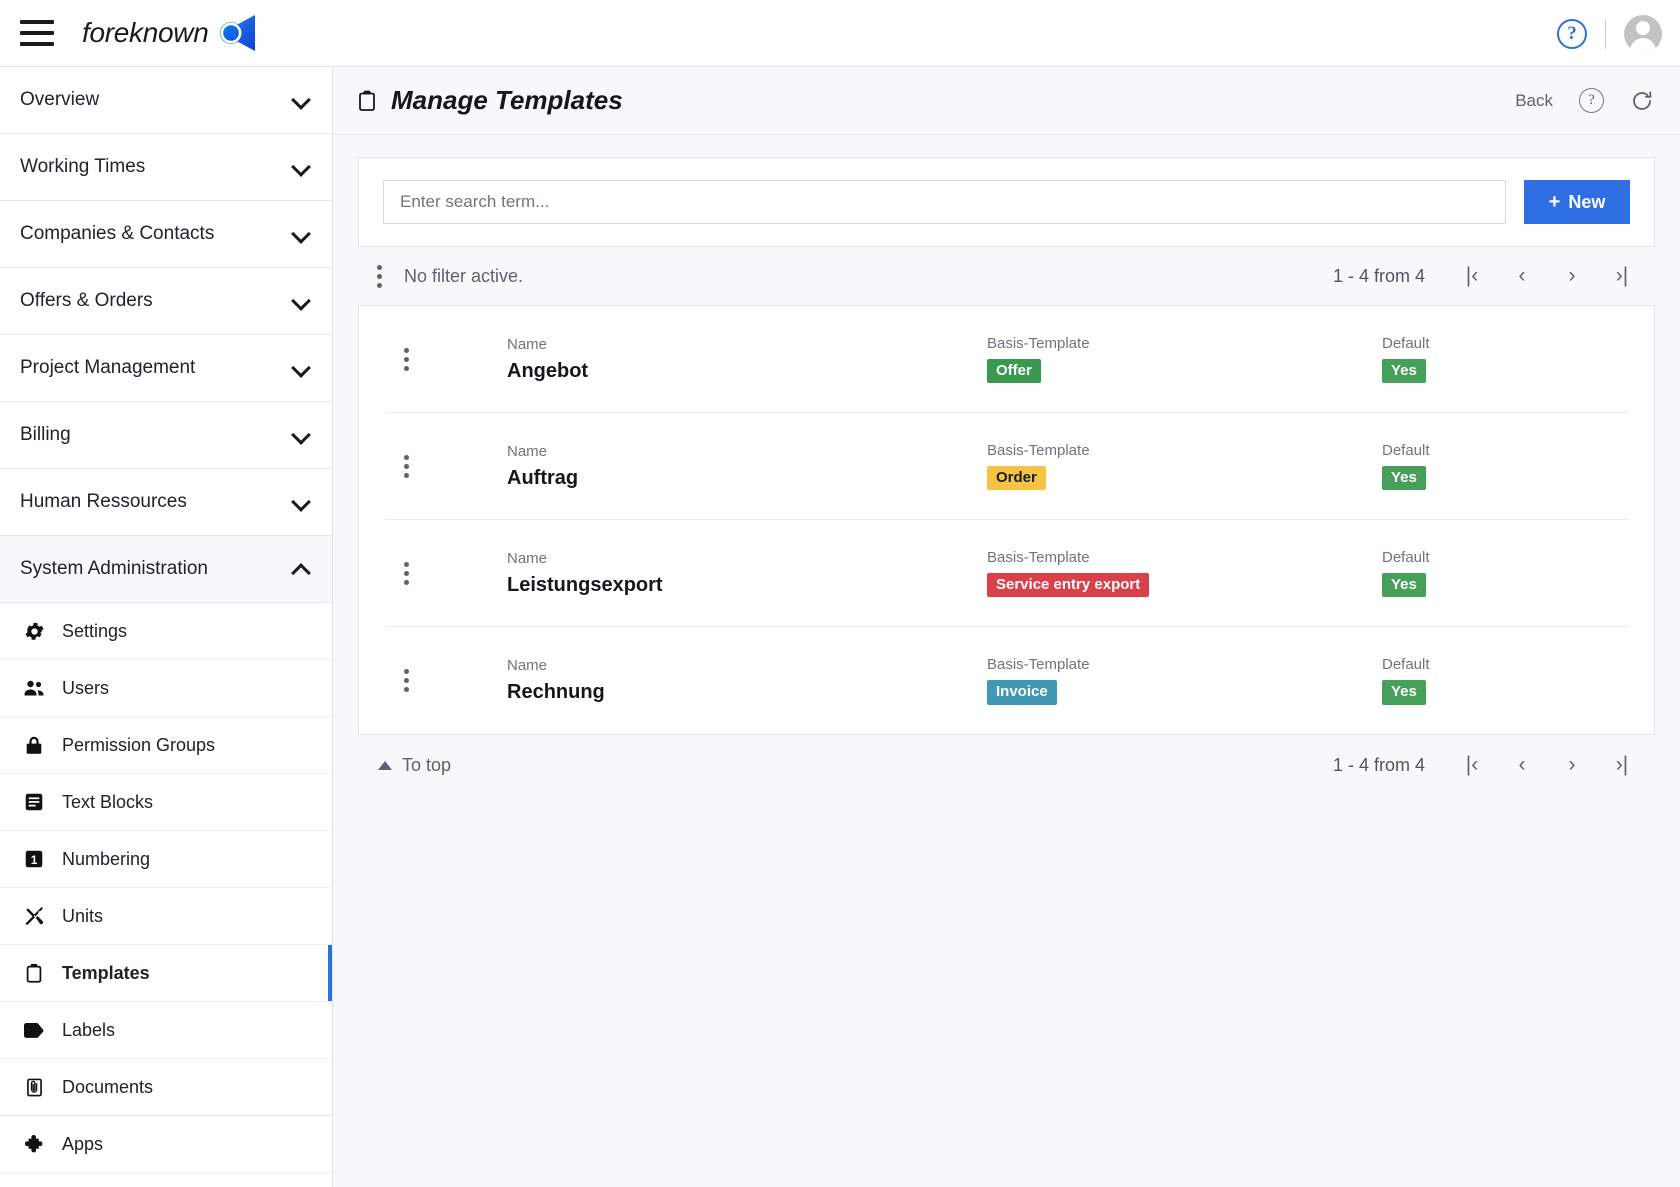 The image size is (1680, 1187). What do you see at coordinates (944, 202) in the screenshot?
I see `search-input` at bounding box center [944, 202].